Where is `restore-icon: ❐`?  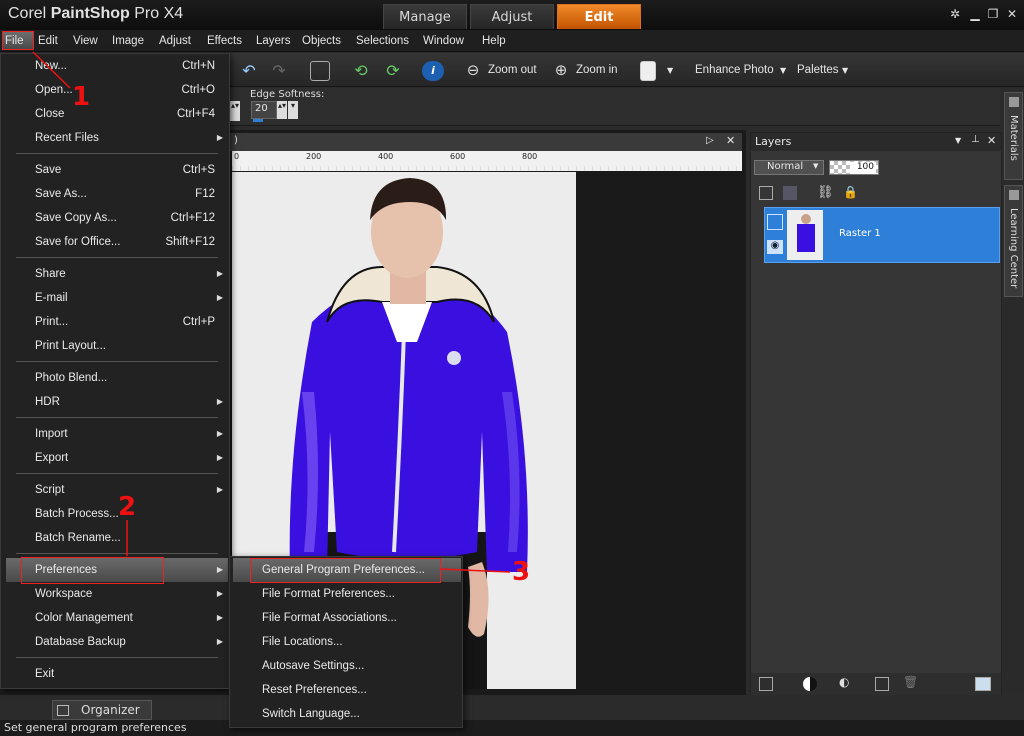 restore-icon: ❐ is located at coordinates (993, 14).